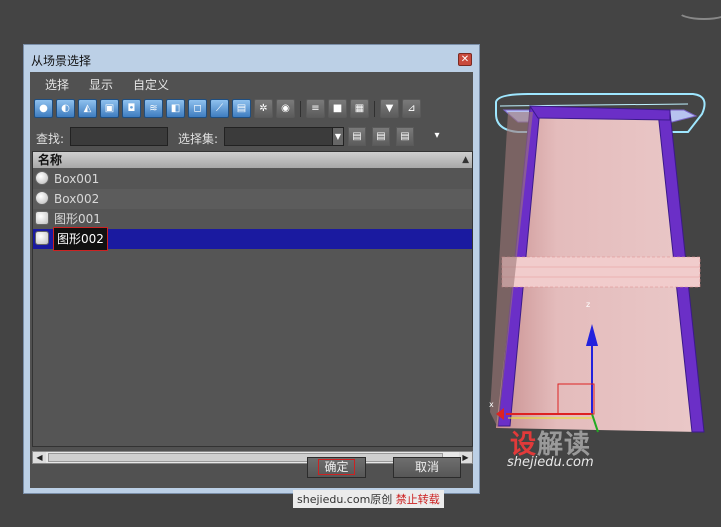 This screenshot has height=527, width=721. Describe the element at coordinates (252, 160) in the screenshot. I see `column-header-name: 名称 ▲` at that location.